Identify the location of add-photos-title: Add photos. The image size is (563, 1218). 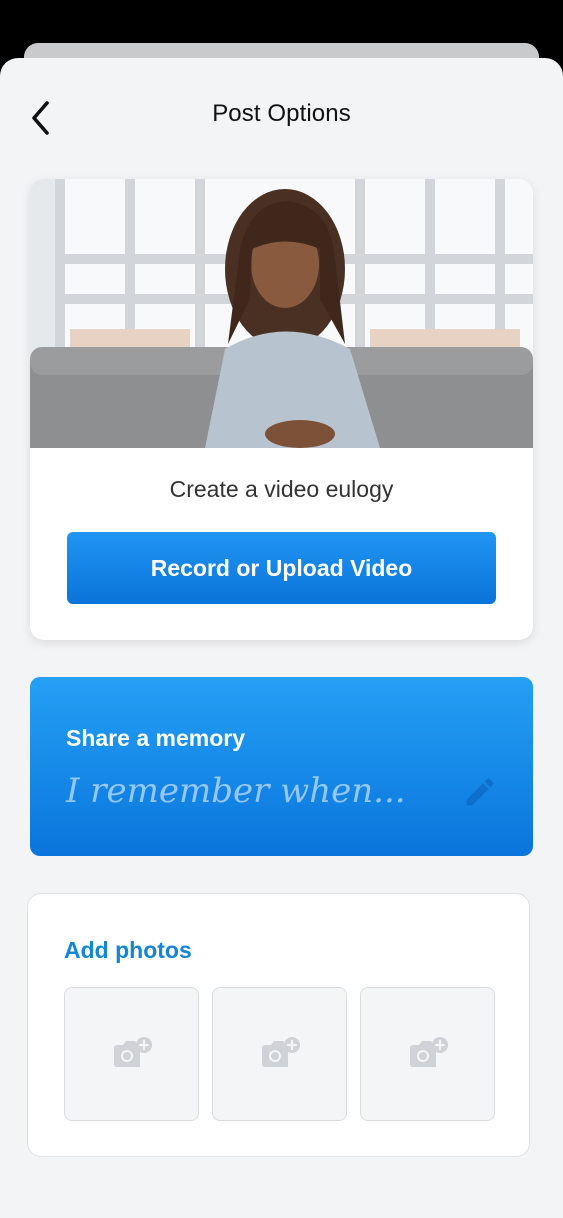
(128, 950).